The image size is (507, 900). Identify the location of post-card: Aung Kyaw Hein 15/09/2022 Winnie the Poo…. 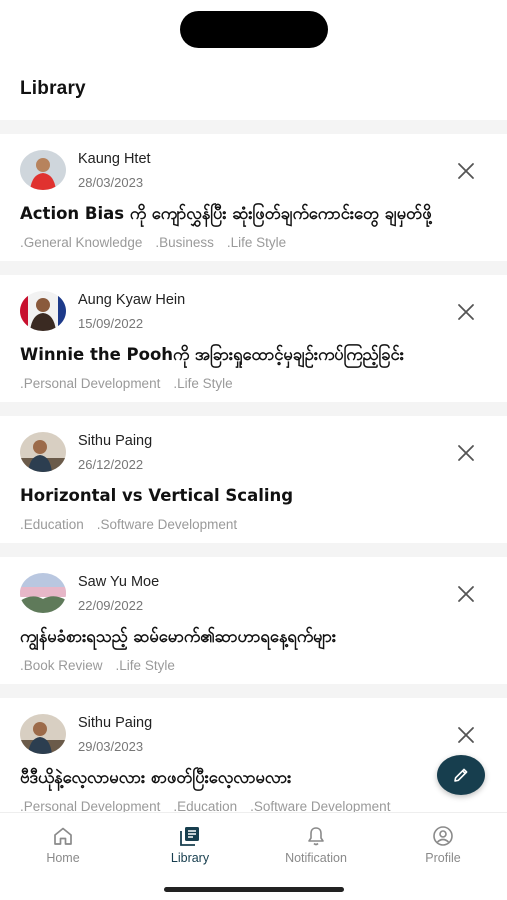
(253, 338).